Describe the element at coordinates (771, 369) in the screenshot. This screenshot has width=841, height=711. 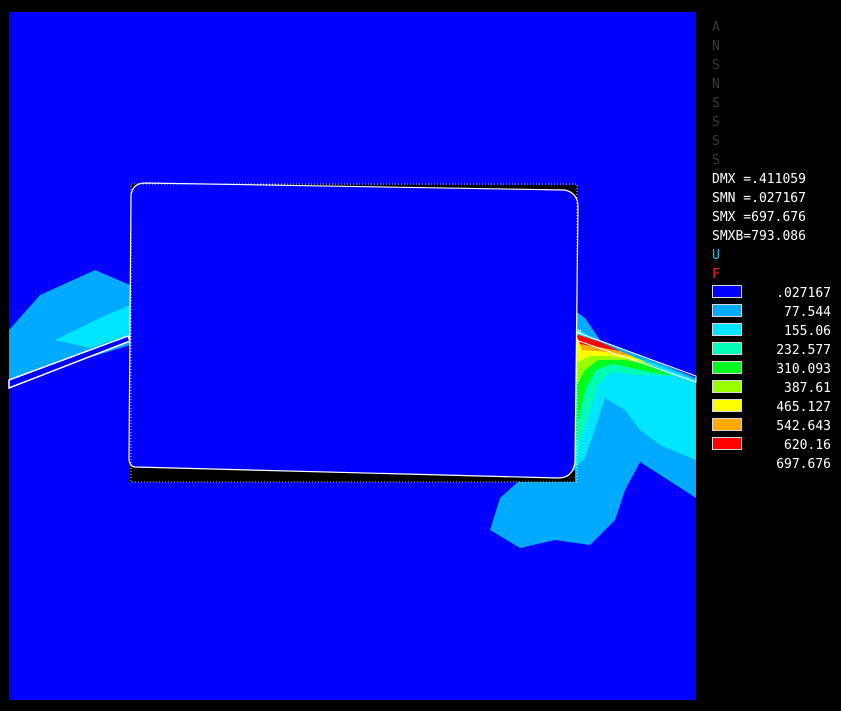
I see `legend-row: 310.093` at that location.